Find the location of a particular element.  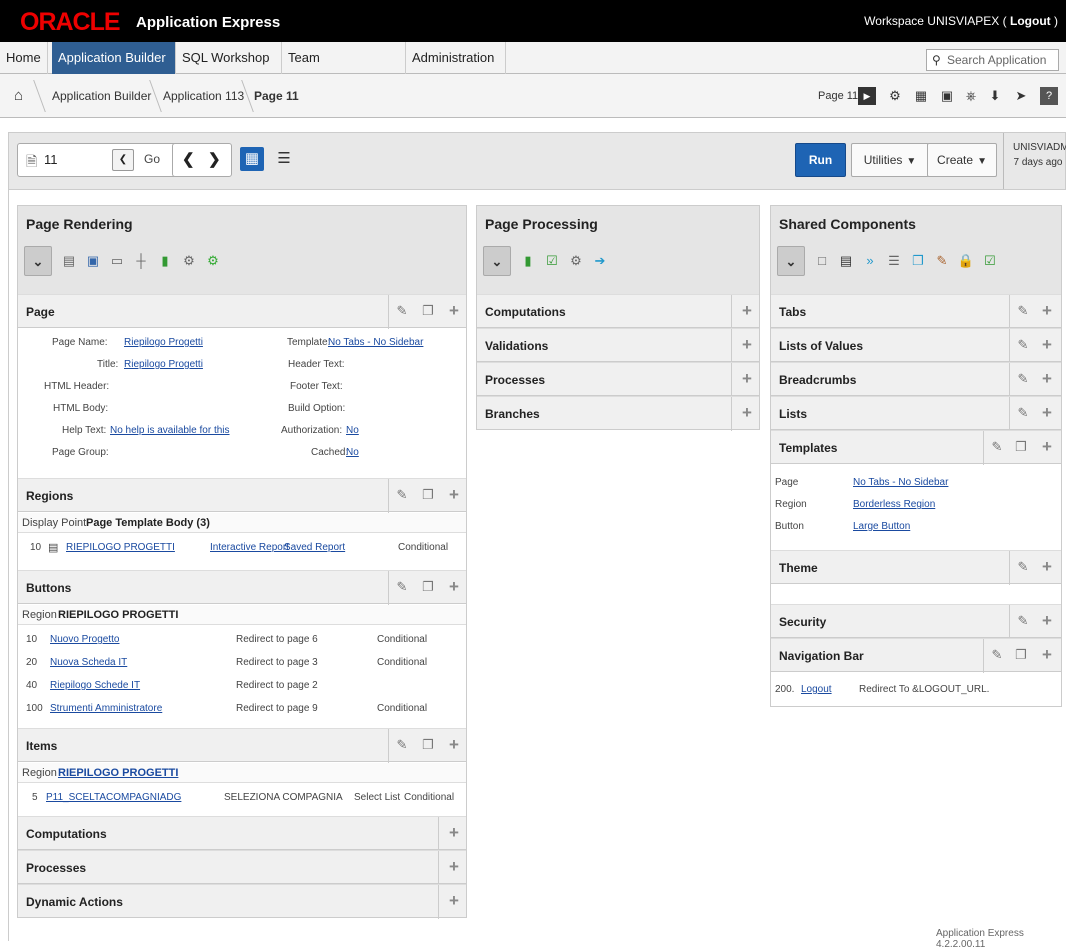

button-icon: ▭ is located at coordinates (117, 261).